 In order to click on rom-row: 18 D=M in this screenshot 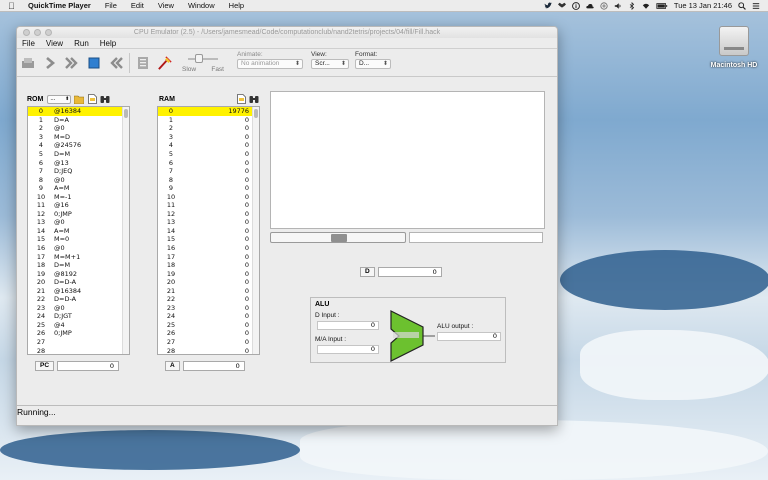, I will do `click(78, 265)`.